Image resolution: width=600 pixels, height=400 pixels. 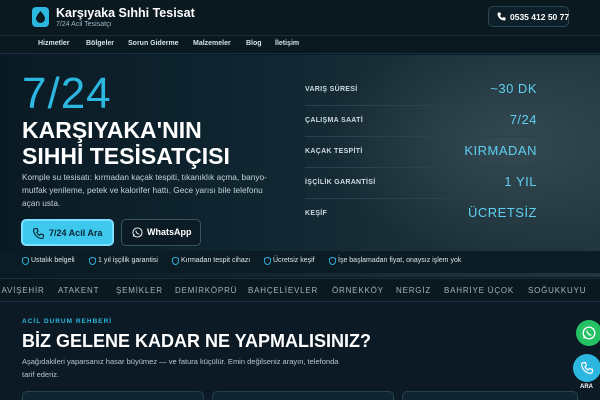 What do you see at coordinates (153, 43) in the screenshot?
I see `nav-item-sorun-giderme: Sorun Giderme` at bounding box center [153, 43].